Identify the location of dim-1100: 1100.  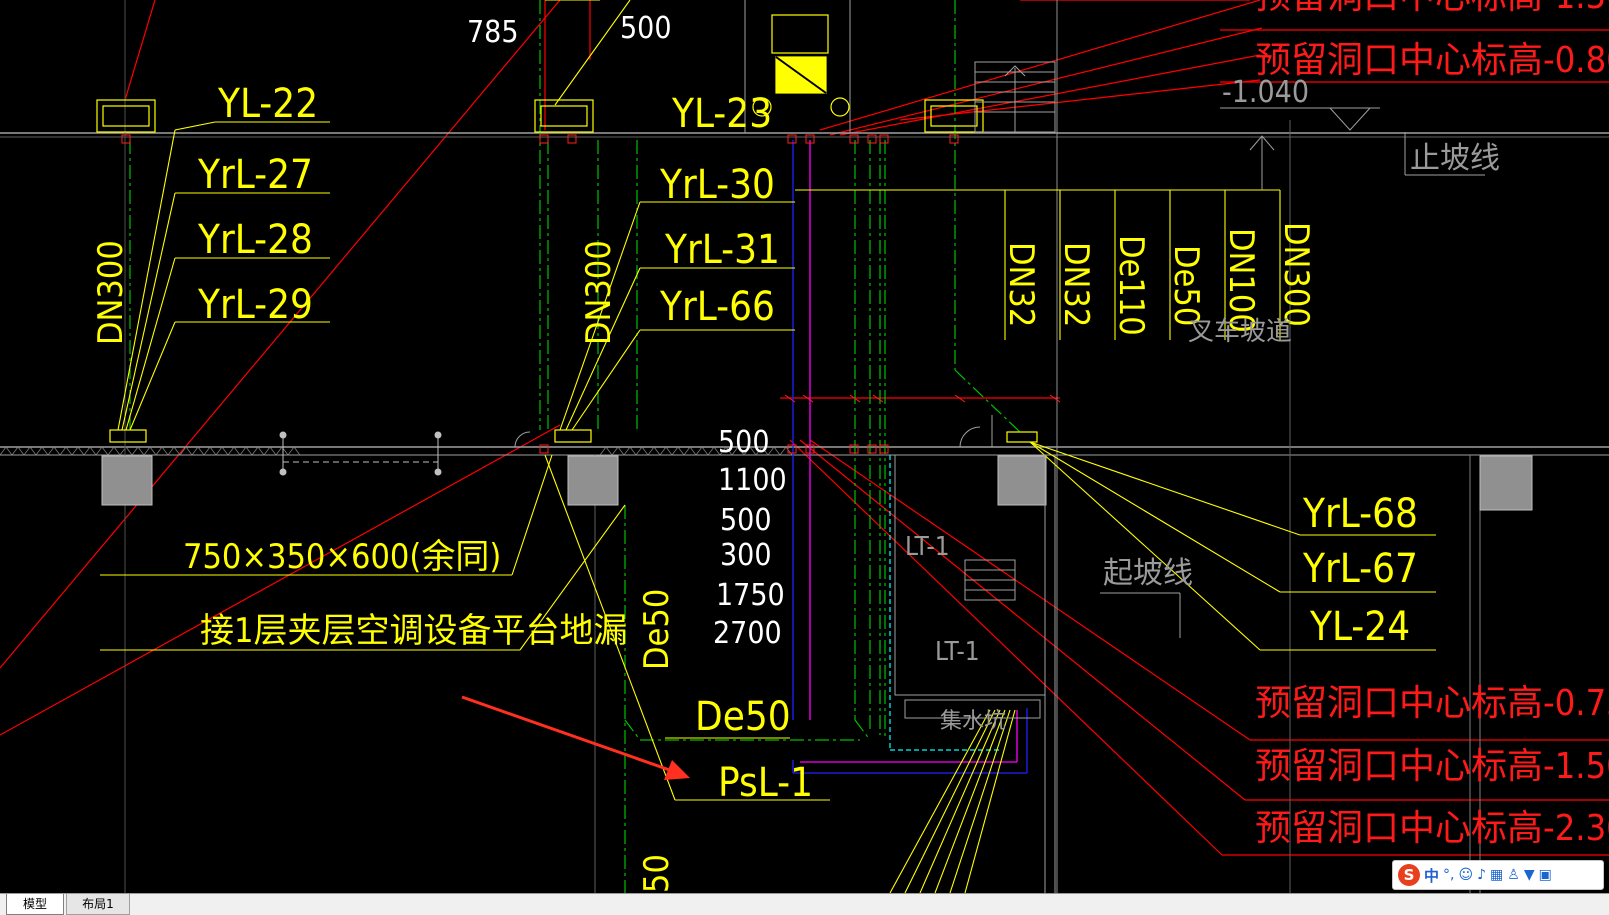
(752, 480).